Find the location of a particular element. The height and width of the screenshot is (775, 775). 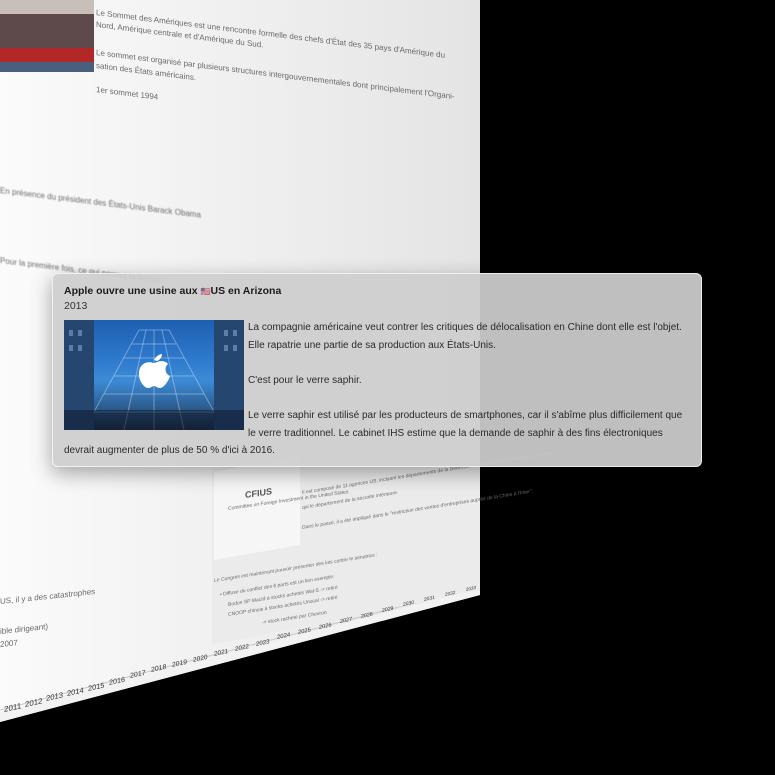

popup-year: 2013 is located at coordinates (76, 306).